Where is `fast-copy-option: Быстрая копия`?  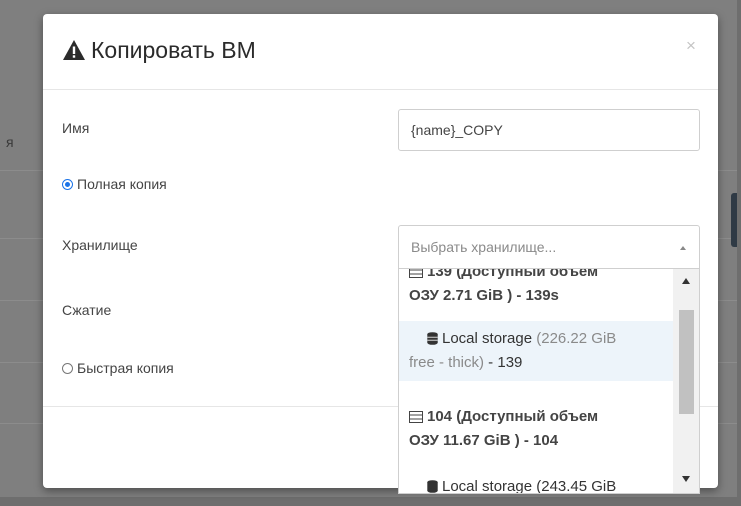 fast-copy-option: Быстрая копия is located at coordinates (118, 368).